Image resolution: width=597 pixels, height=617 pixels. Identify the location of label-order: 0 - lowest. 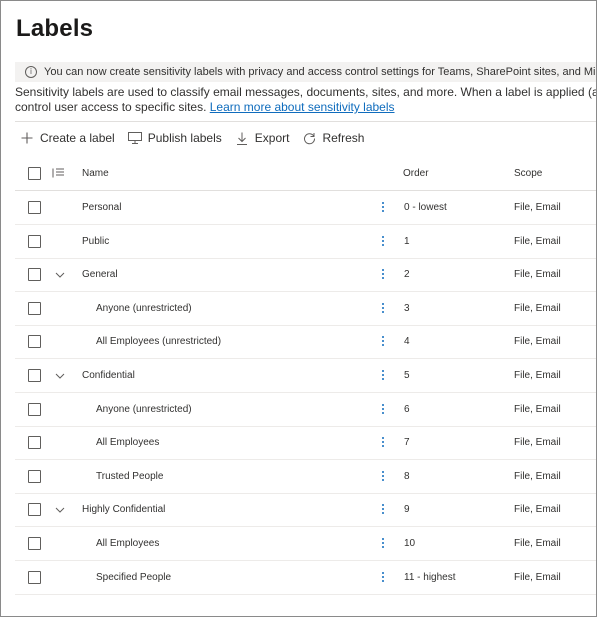
(425, 207).